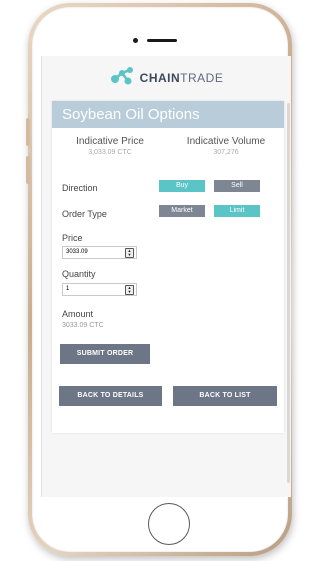 The width and height of the screenshot is (320, 561). I want to click on indicative-volume-label: Indicative Volume, so click(226, 141).